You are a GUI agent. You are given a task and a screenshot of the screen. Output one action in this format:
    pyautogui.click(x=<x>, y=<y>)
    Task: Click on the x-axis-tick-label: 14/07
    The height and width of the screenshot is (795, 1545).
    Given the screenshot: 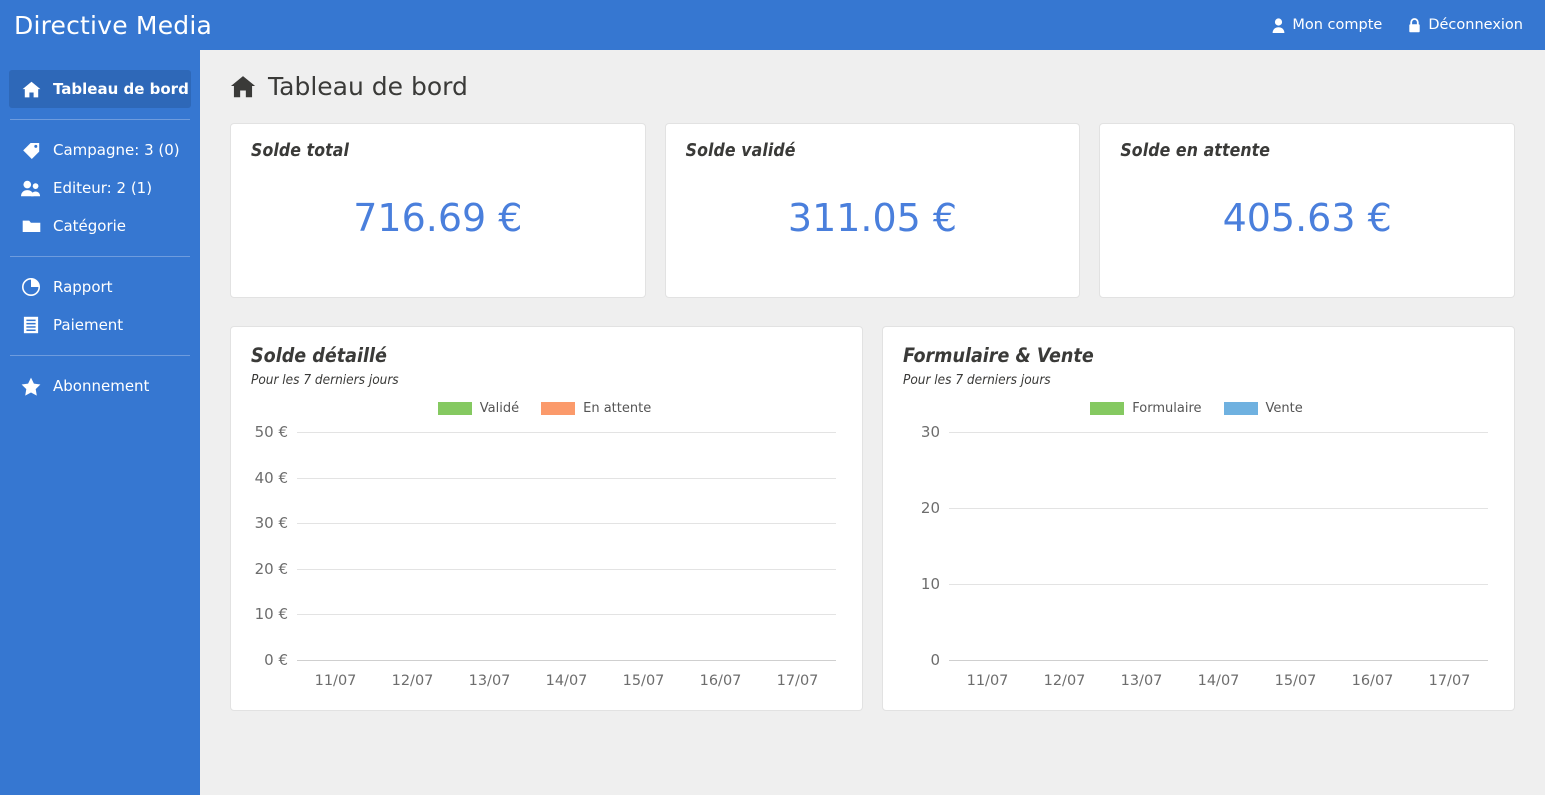 What is the action you would take?
    pyautogui.click(x=1218, y=681)
    